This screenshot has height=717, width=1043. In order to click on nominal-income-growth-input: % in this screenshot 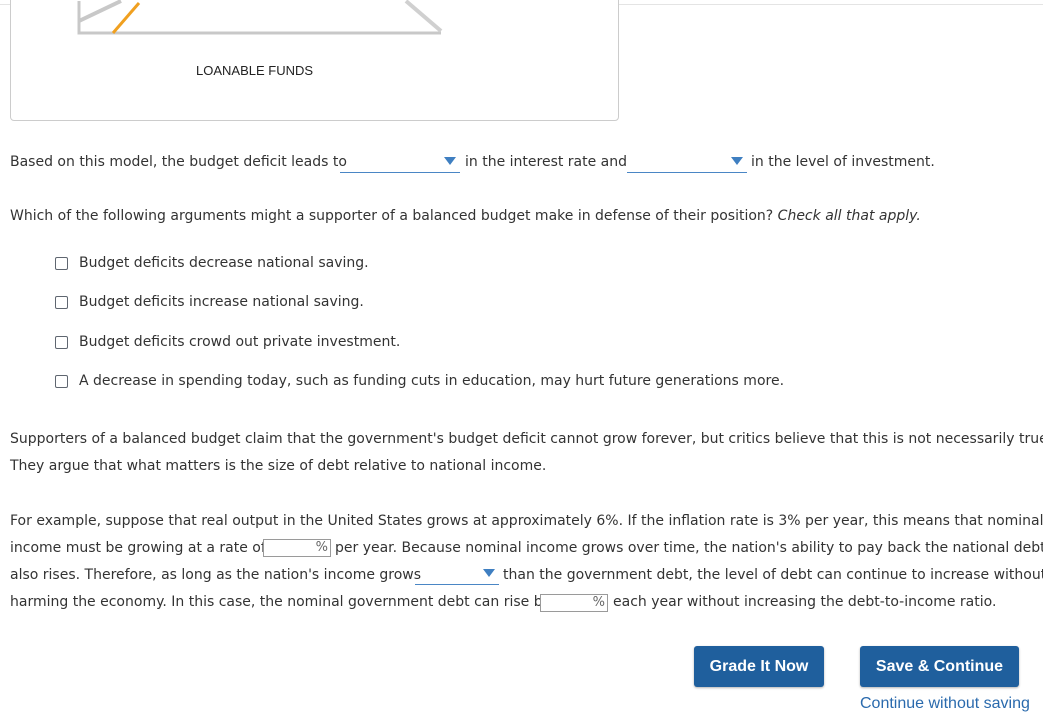, I will do `click(297, 548)`.